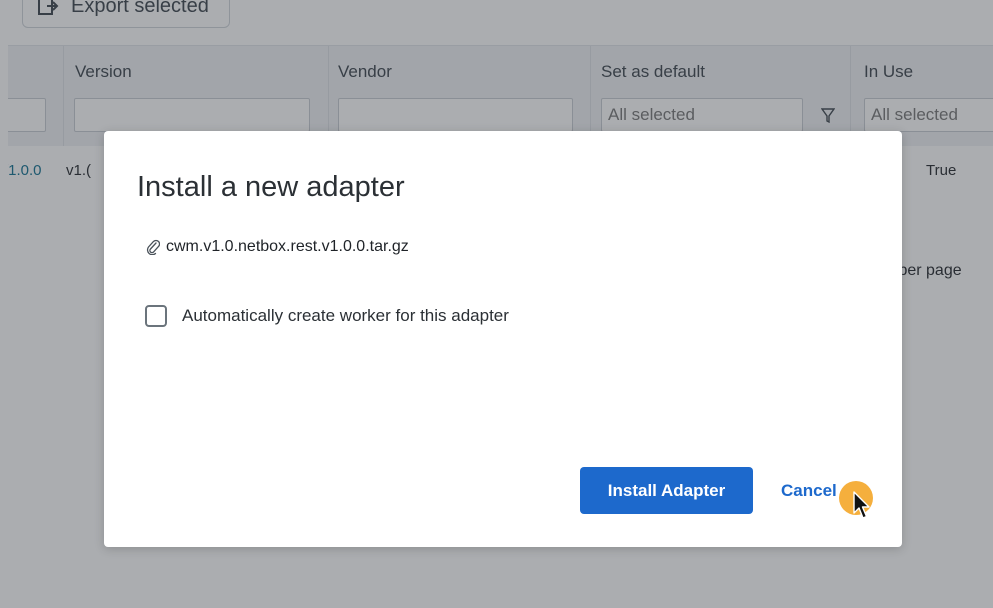 Image resolution: width=993 pixels, height=608 pixels. What do you see at coordinates (666, 490) in the screenshot?
I see `install-adapter-button: Install Adapter` at bounding box center [666, 490].